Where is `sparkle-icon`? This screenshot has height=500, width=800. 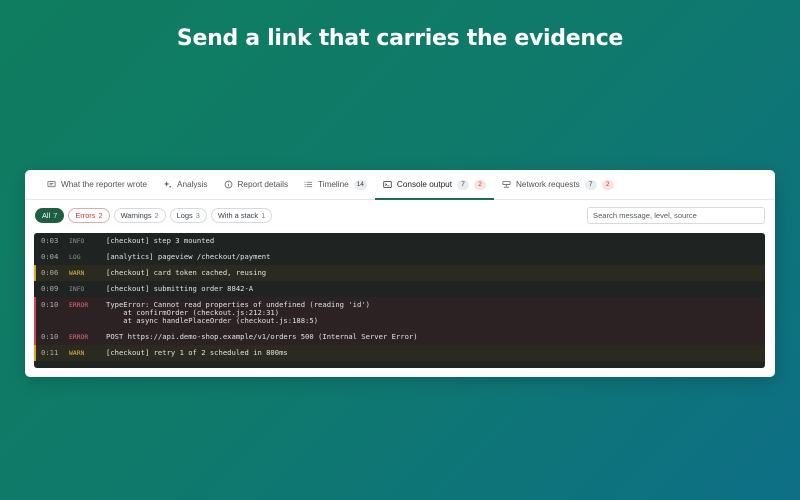
sparkle-icon is located at coordinates (167, 184).